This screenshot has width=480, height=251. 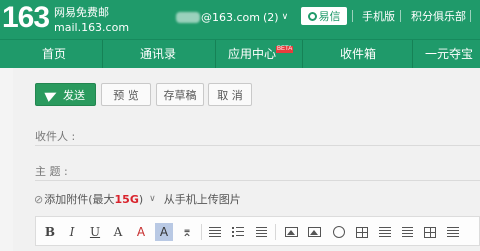 What do you see at coordinates (314, 232) in the screenshot?
I see `screenshot-icon` at bounding box center [314, 232].